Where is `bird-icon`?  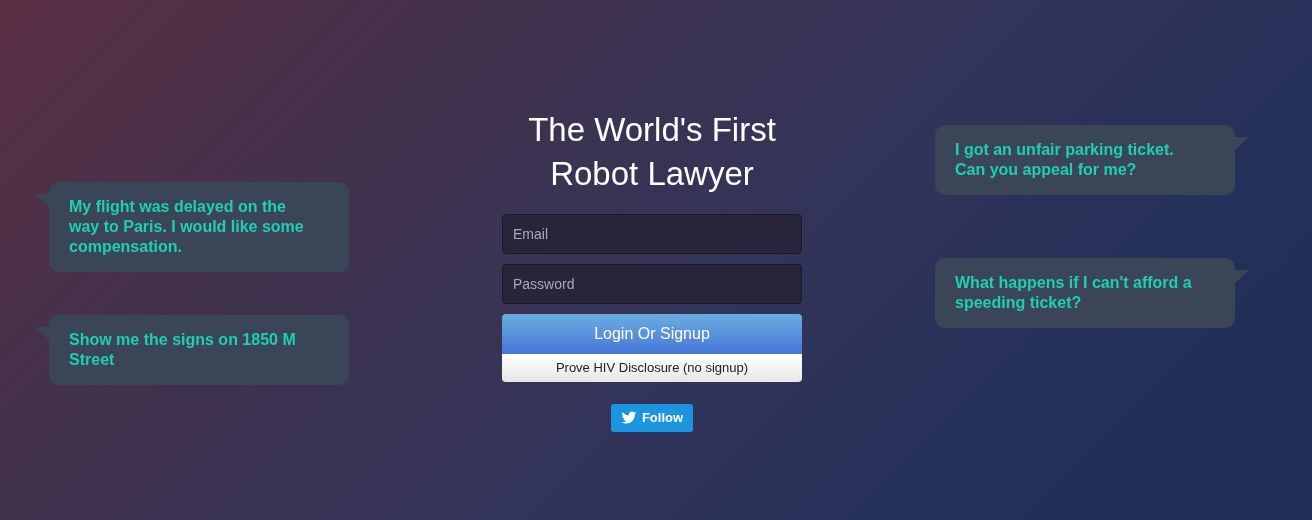
bird-icon is located at coordinates (628, 418).